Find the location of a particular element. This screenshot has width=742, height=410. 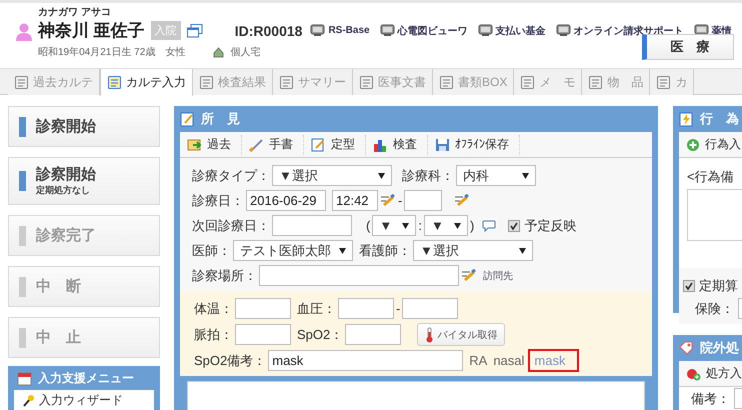

person-icon is located at coordinates (24, 32).